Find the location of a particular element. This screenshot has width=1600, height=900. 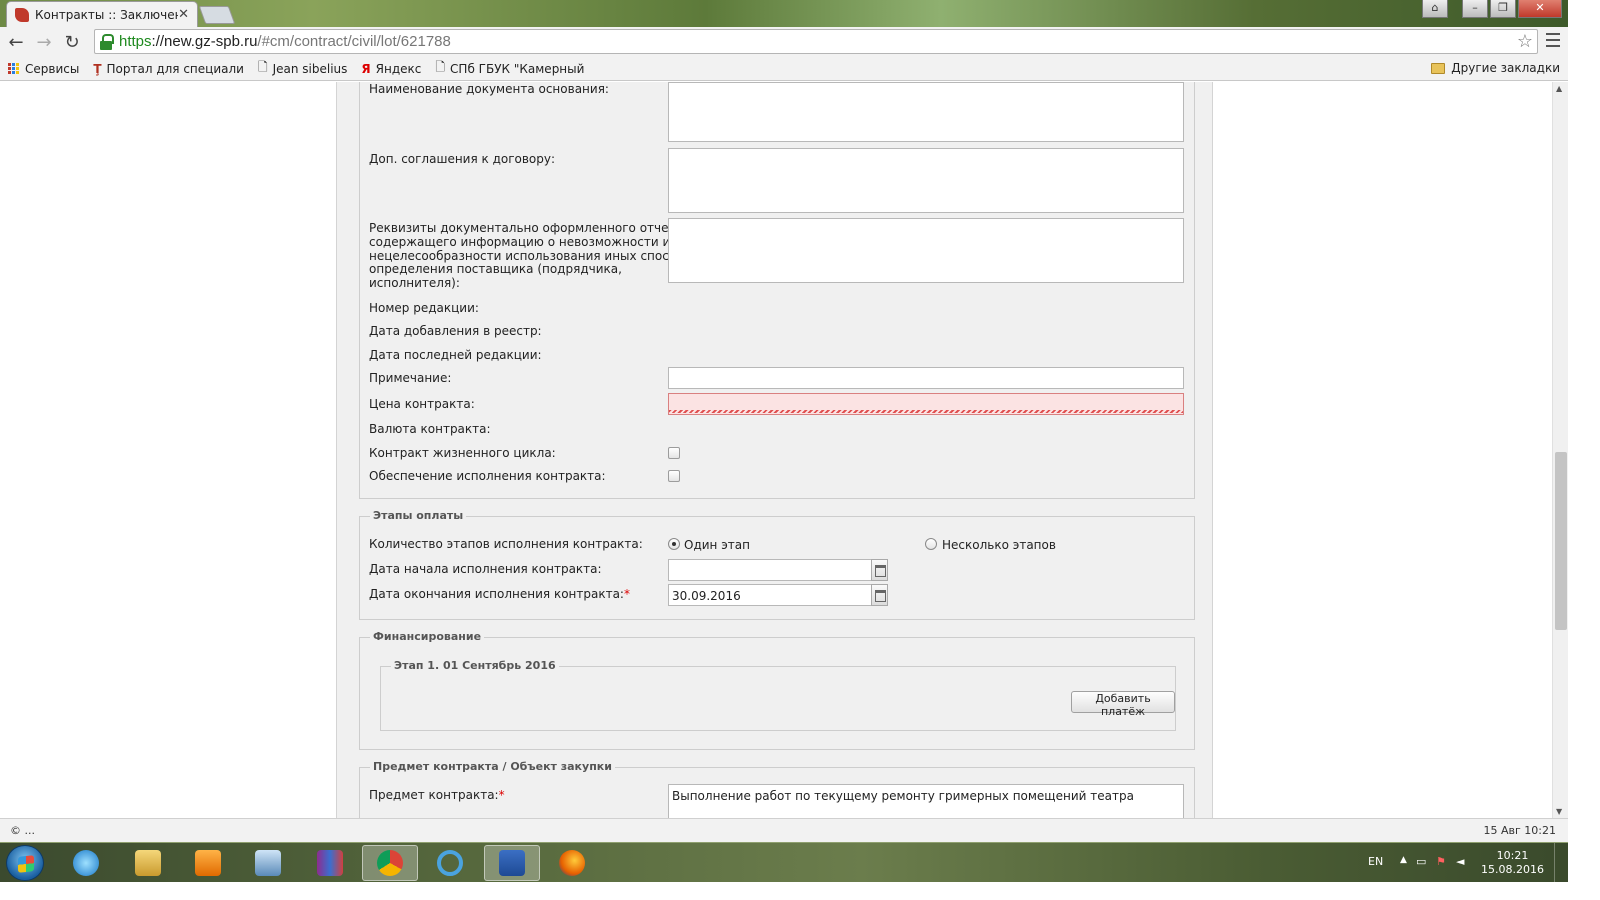

internet-explorer-icon is located at coordinates (86, 863).